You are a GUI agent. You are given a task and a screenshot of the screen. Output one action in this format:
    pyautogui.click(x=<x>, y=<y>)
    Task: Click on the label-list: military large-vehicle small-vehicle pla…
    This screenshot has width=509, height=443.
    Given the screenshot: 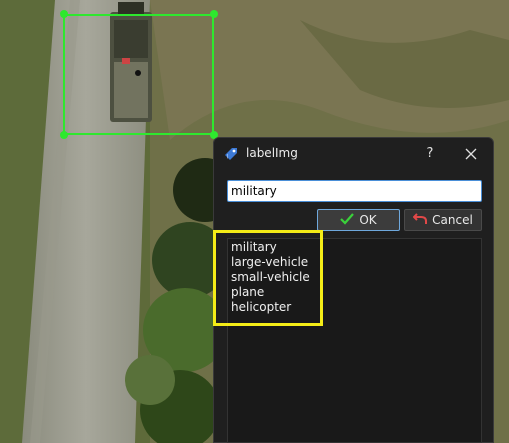 What is the action you would take?
    pyautogui.click(x=357, y=277)
    